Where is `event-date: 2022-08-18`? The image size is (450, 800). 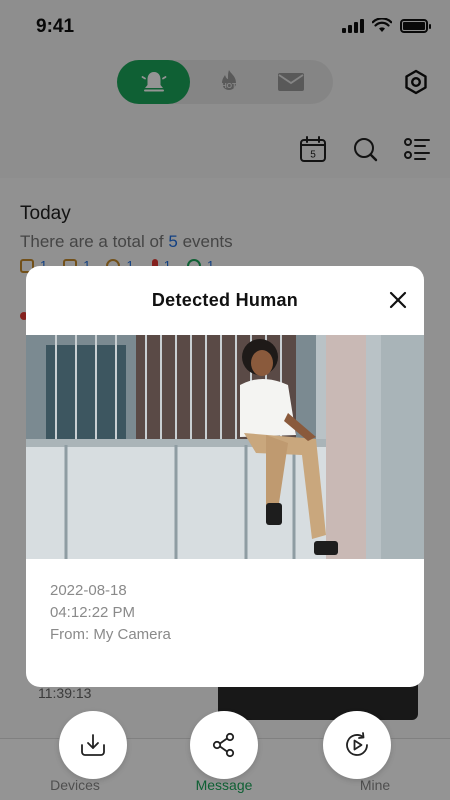 event-date: 2022-08-18 is located at coordinates (88, 590).